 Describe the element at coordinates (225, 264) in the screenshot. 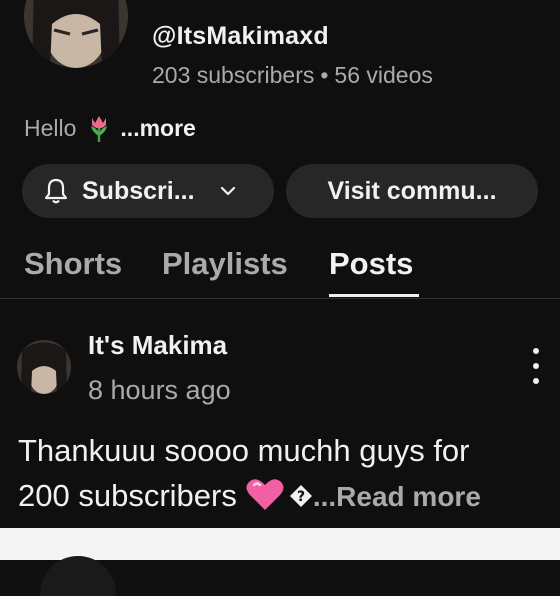

I see `tab-playlists: Playlists` at that location.